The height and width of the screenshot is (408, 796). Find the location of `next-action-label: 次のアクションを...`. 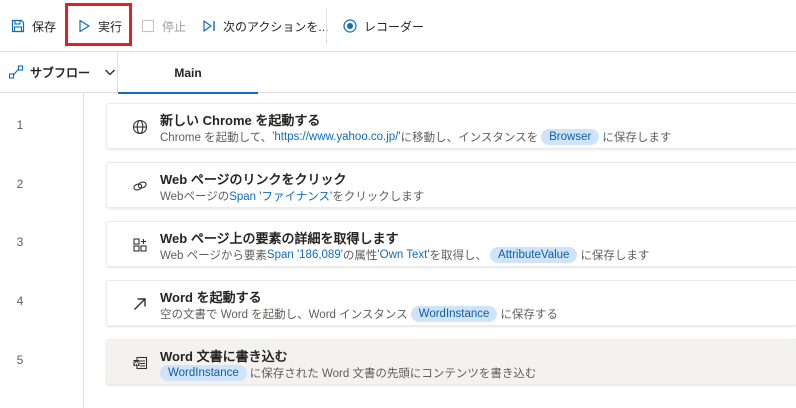

next-action-label: 次のアクションを... is located at coordinates (276, 26).